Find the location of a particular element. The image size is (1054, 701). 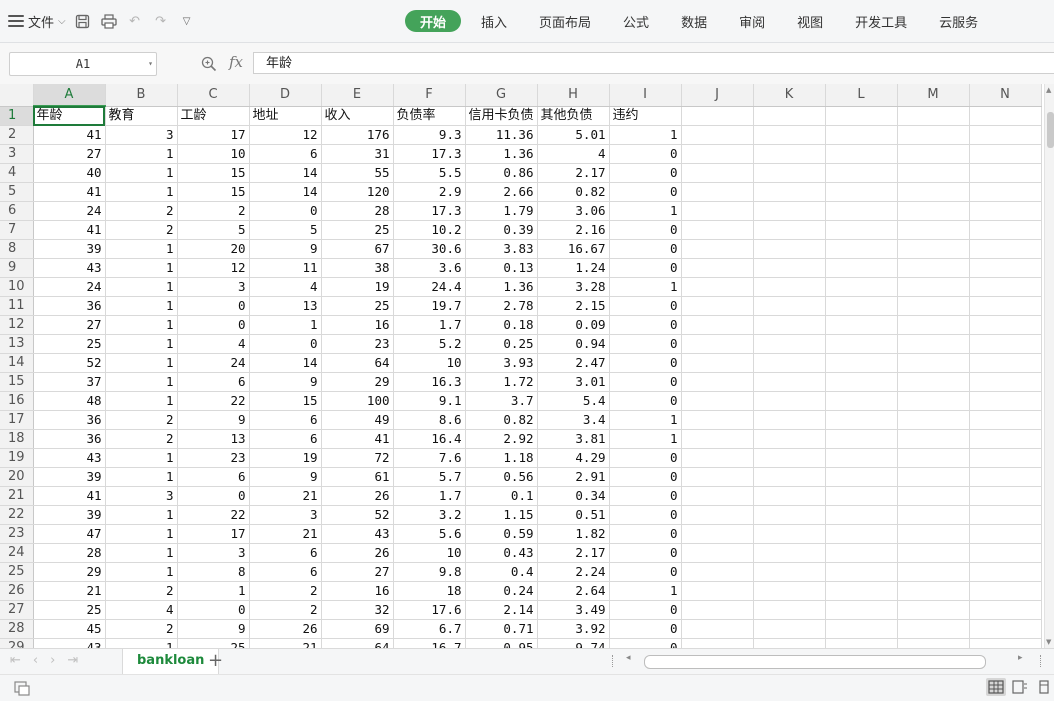

cell: 0.94 is located at coordinates (573, 344).